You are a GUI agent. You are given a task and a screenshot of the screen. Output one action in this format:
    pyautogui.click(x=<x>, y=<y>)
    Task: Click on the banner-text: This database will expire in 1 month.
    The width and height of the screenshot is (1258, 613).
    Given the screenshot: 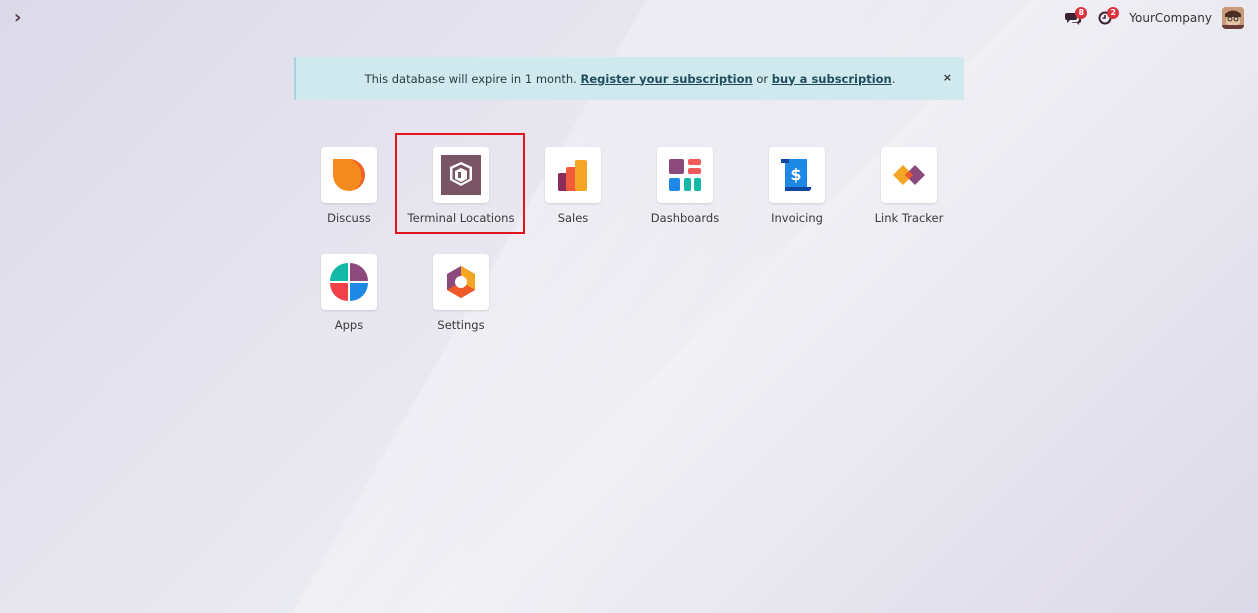 What is the action you would take?
    pyautogui.click(x=470, y=78)
    